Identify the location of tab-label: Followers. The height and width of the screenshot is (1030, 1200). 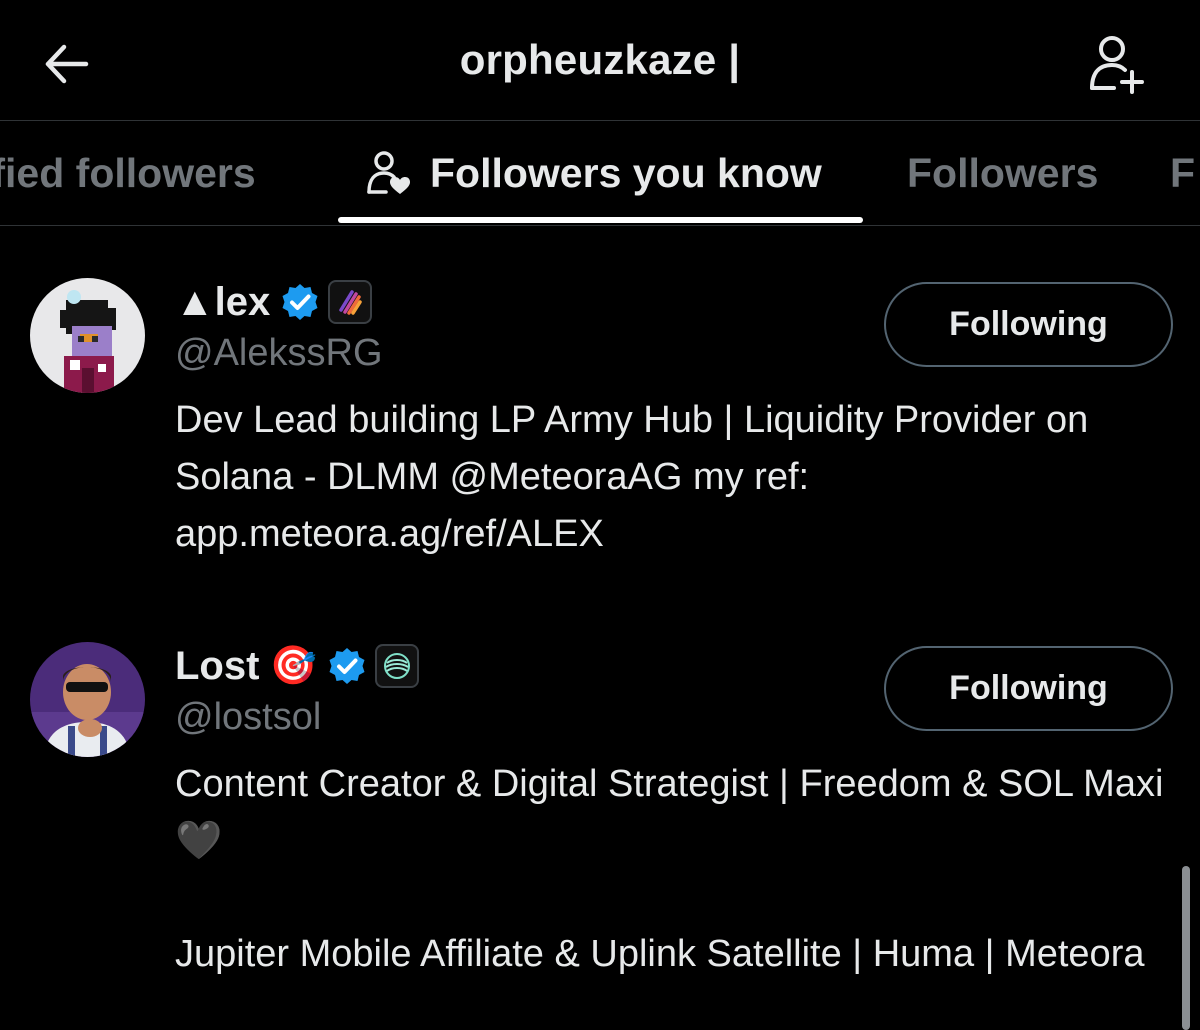
(1003, 172).